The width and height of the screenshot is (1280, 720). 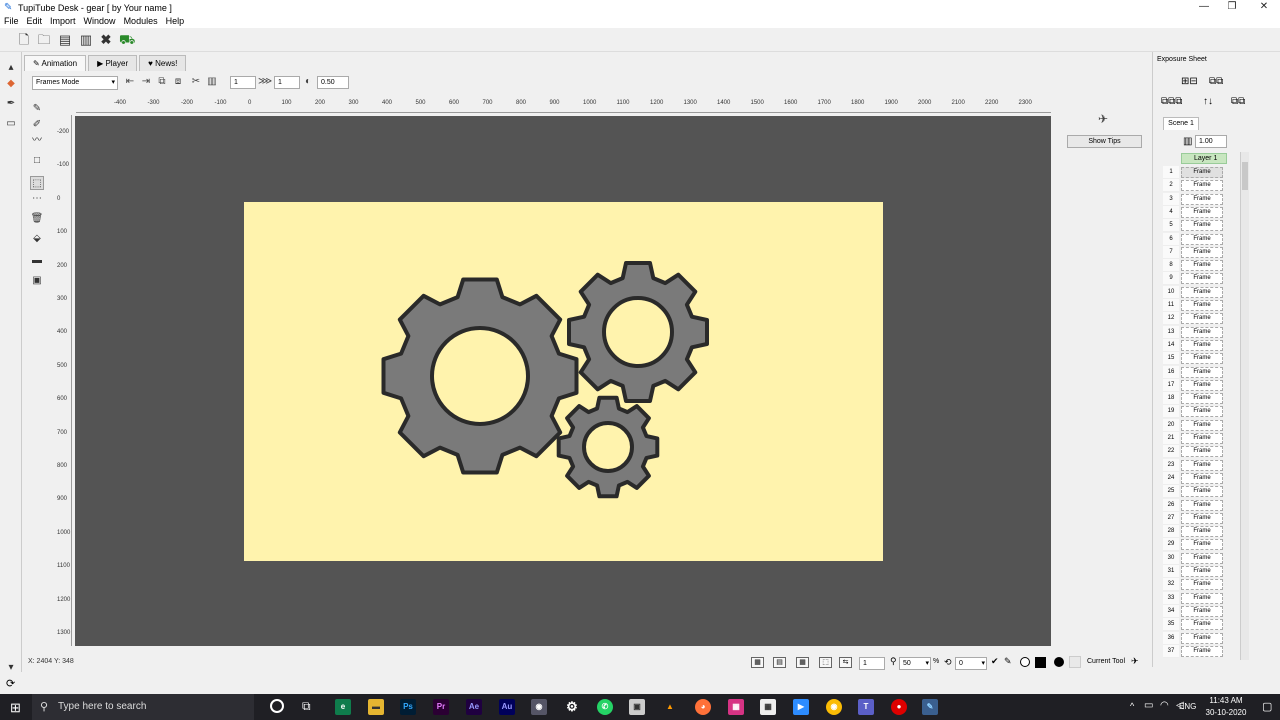 What do you see at coordinates (1194, 345) in the screenshot?
I see `frame-row: 14 Frame` at bounding box center [1194, 345].